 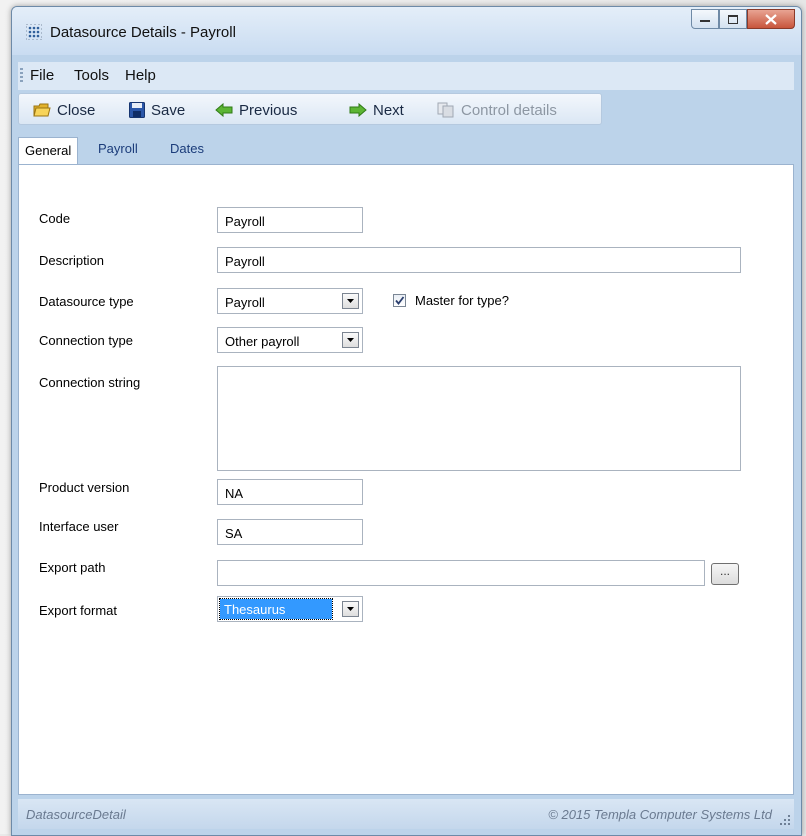 What do you see at coordinates (72, 567) in the screenshot?
I see `export-path-label: Export path` at bounding box center [72, 567].